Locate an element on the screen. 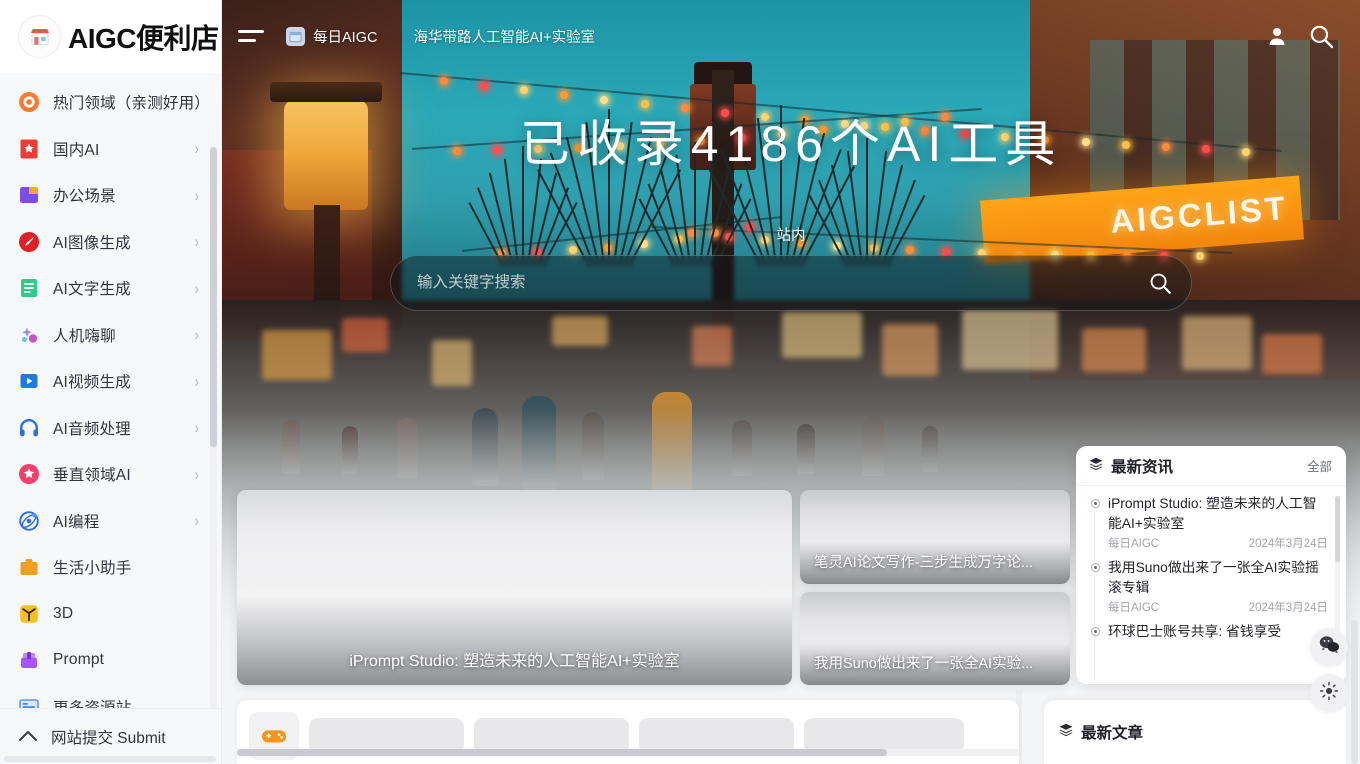  sidebar-item-8: AI音频处理 › is located at coordinates (110, 428).